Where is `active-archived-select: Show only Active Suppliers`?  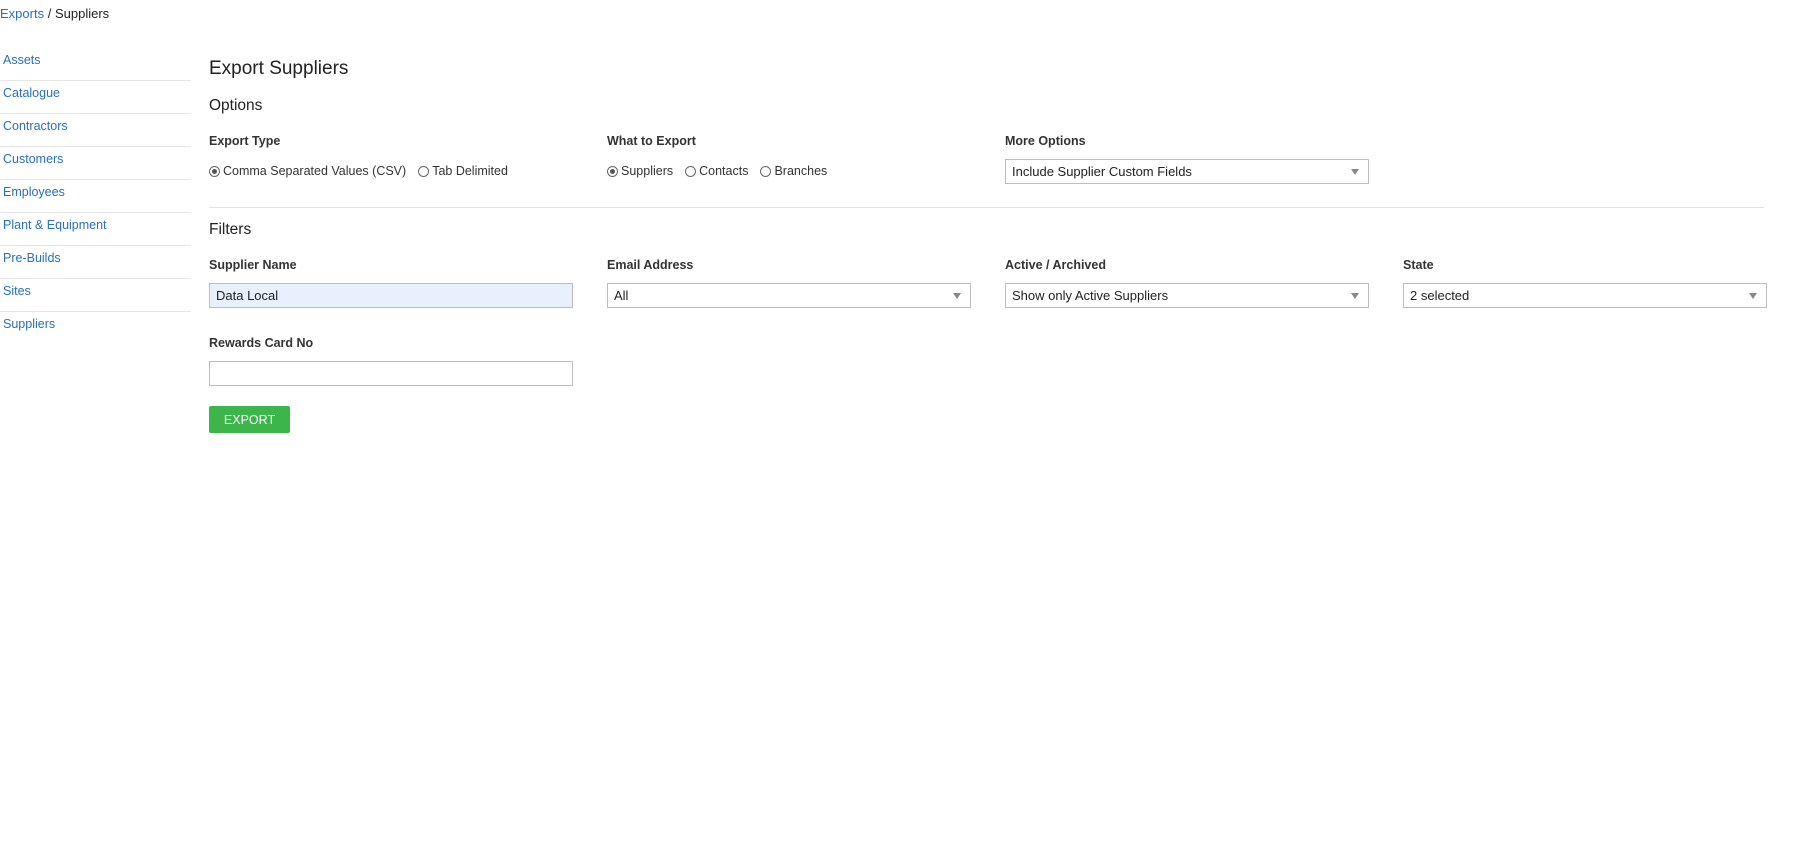
active-archived-select: Show only Active Suppliers is located at coordinates (1187, 295).